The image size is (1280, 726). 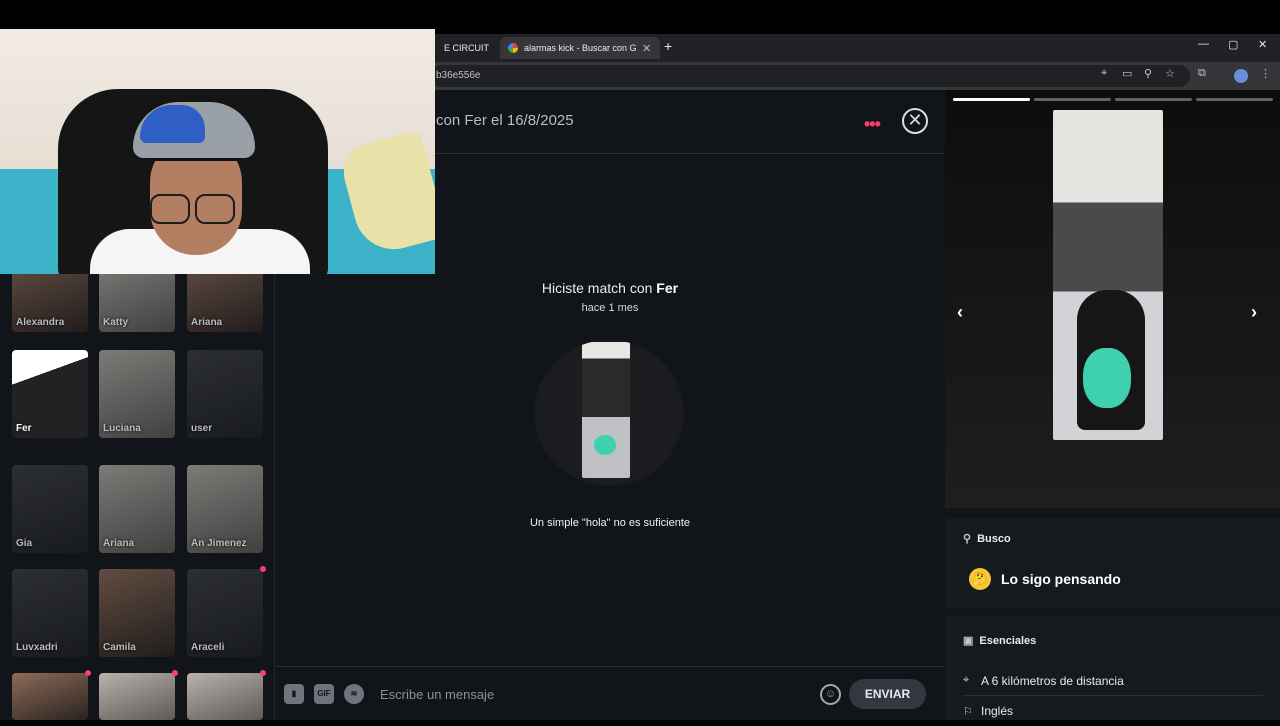 I want to click on match-name: Katty, so click(x=116, y=322).